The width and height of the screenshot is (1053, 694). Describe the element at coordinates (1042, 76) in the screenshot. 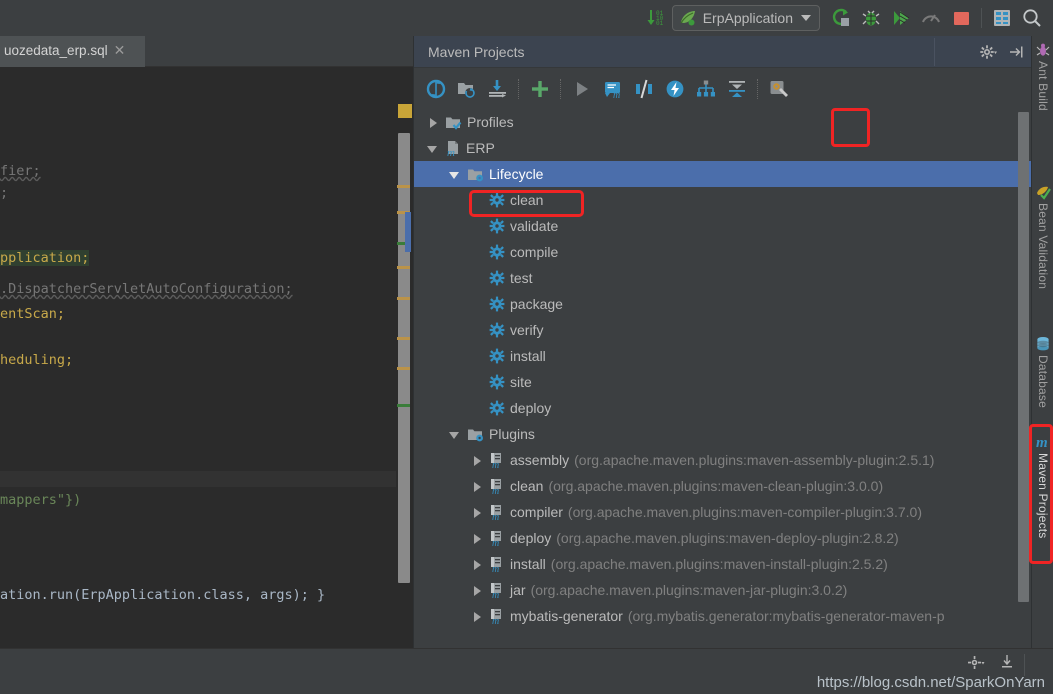

I see `toolwindow-tab-ant-build: Ant Build` at that location.